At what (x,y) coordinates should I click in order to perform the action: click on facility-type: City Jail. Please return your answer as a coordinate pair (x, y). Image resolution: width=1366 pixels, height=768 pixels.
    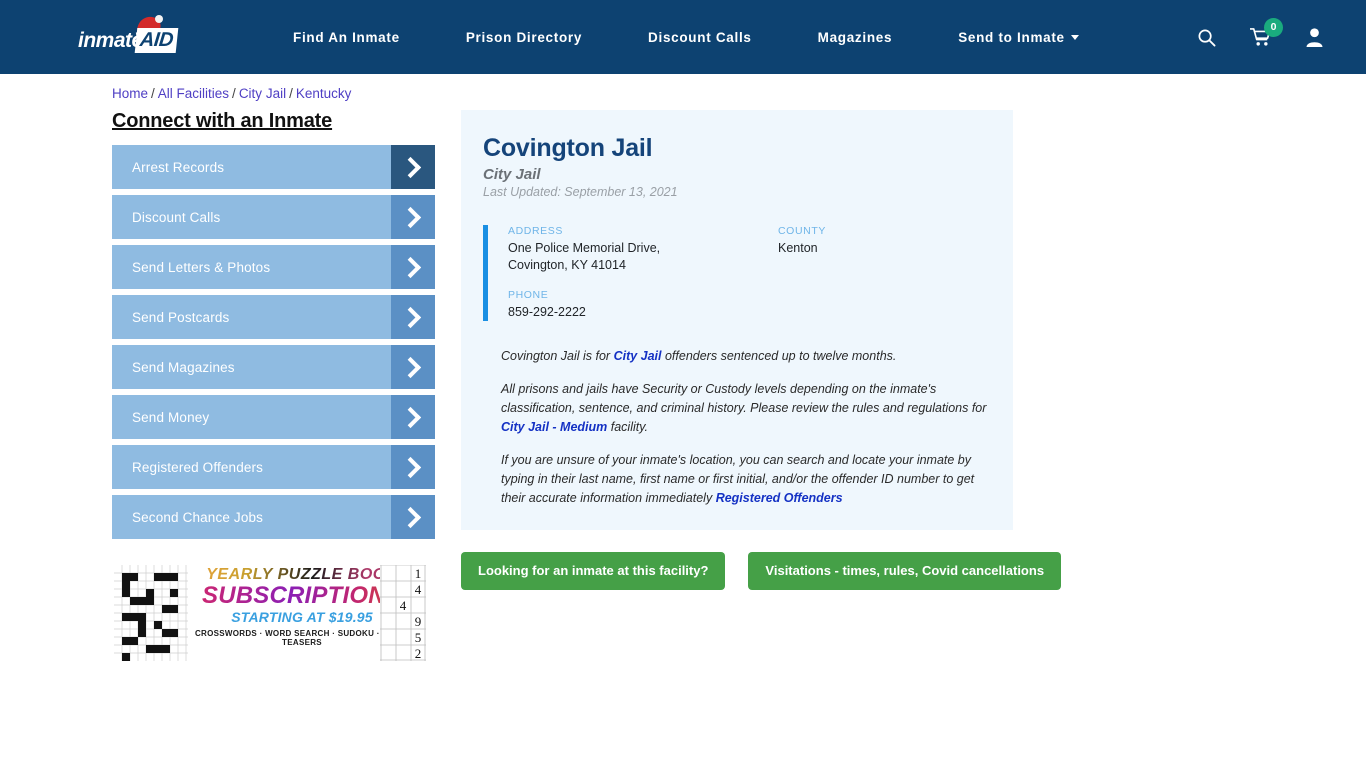
    Looking at the image, I should click on (512, 174).